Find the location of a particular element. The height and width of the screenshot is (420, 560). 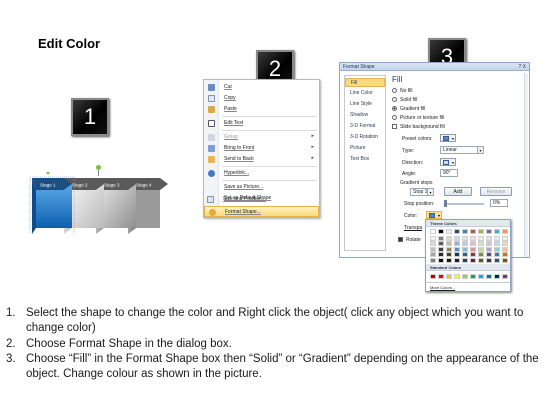

nav-item-3d-format: 3-D Format is located at coordinates (365, 126).